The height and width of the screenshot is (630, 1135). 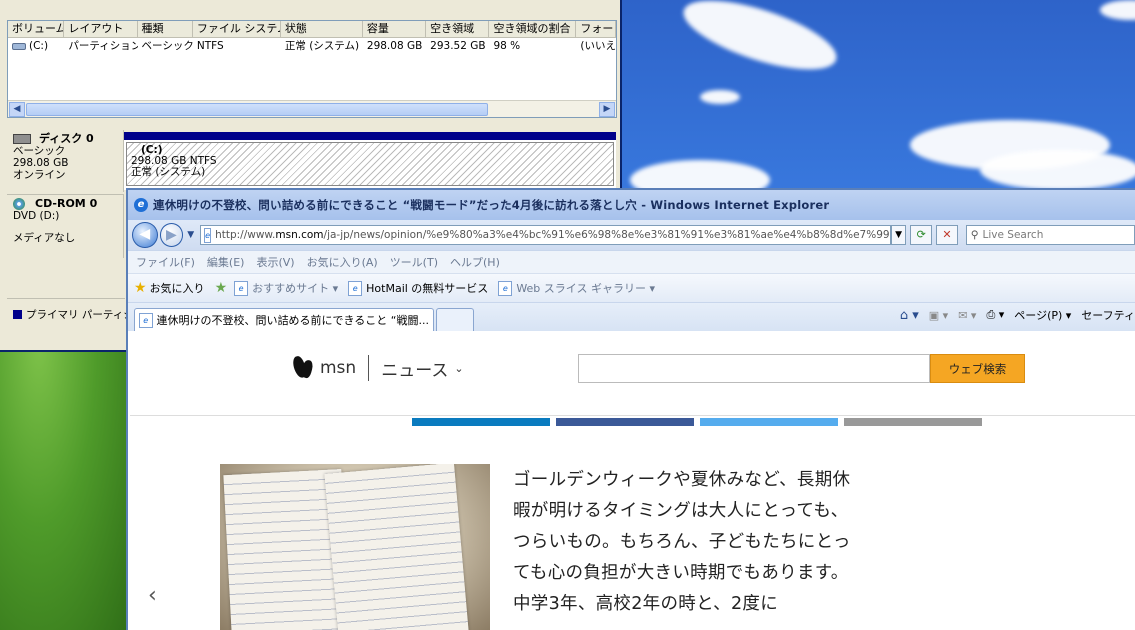 What do you see at coordinates (17, 314) in the screenshot?
I see `primary-partition-swatch` at bounding box center [17, 314].